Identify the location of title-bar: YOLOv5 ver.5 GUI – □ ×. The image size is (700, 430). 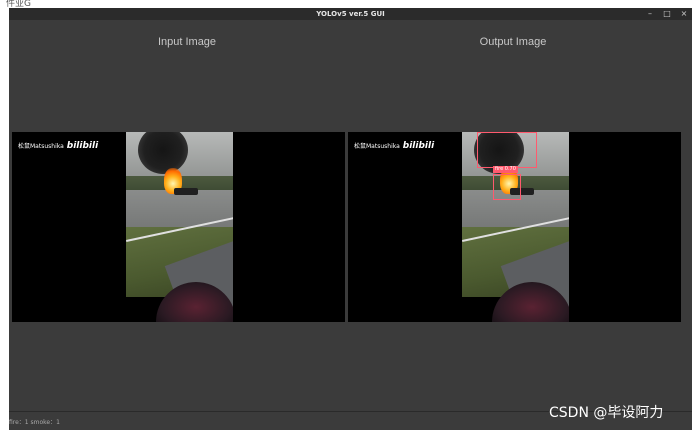
(350, 14).